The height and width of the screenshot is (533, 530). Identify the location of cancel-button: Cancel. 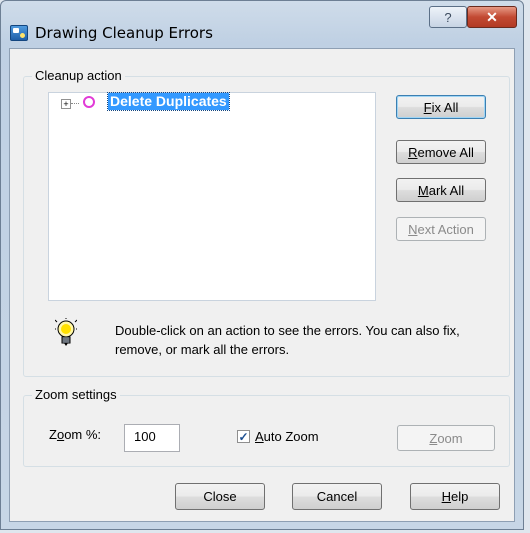
(337, 496).